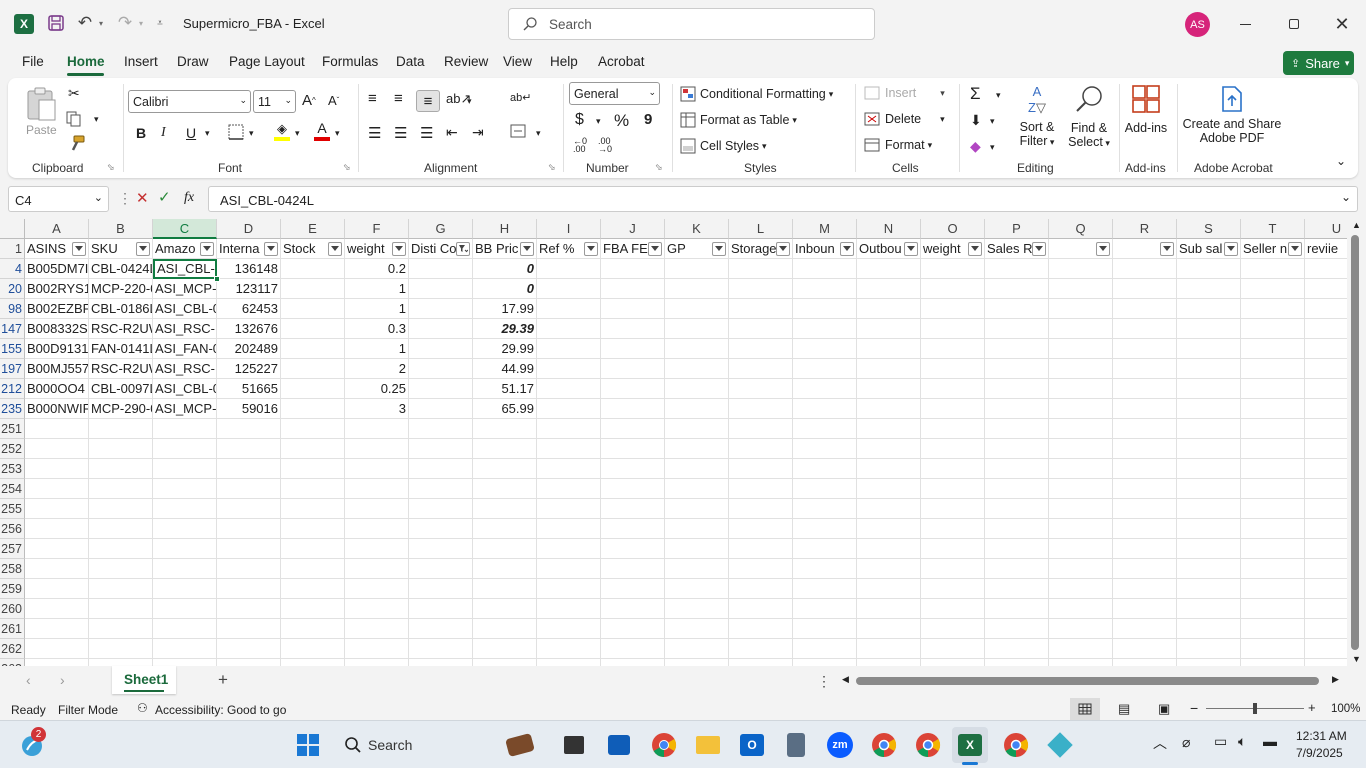 This screenshot has width=1366, height=768. What do you see at coordinates (75, 119) in the screenshot?
I see `copy-icon` at bounding box center [75, 119].